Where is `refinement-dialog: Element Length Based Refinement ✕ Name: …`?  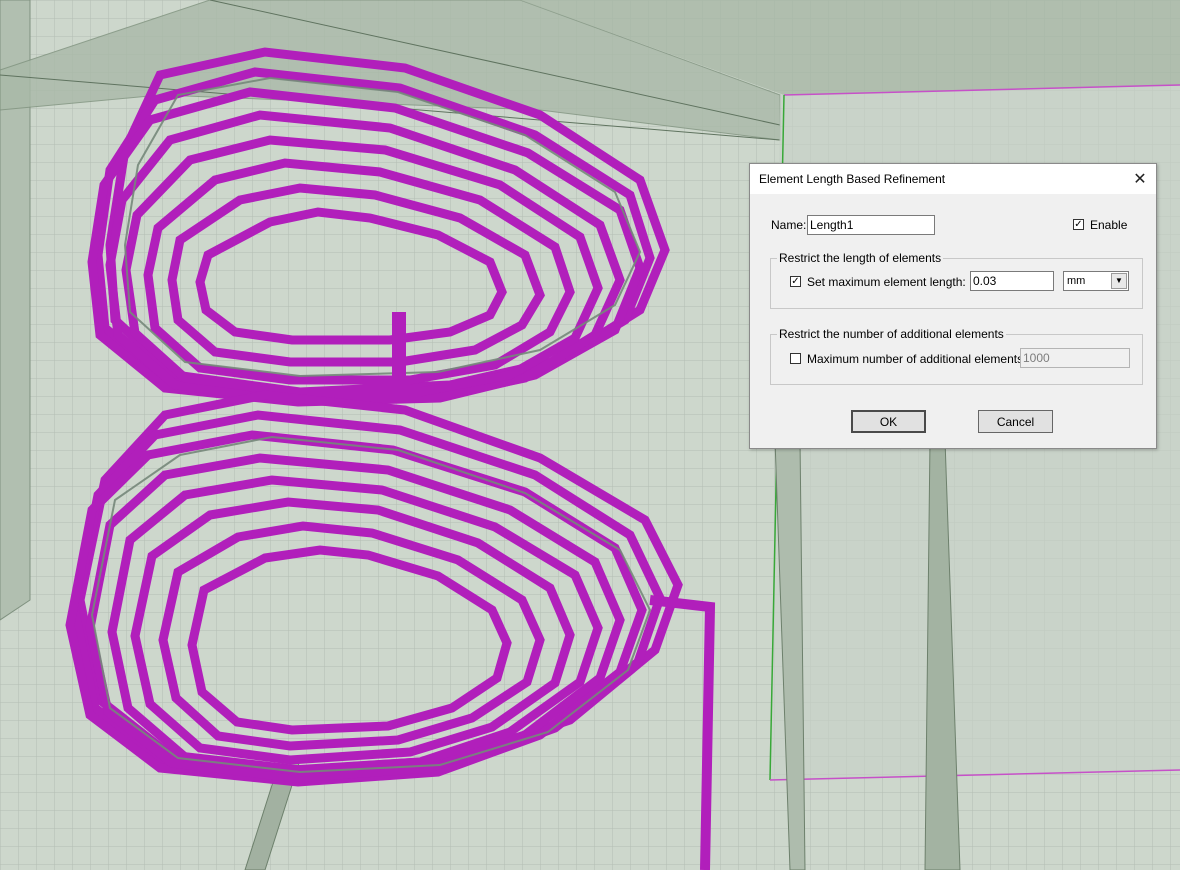
refinement-dialog: Element Length Based Refinement ✕ Name: … is located at coordinates (953, 306).